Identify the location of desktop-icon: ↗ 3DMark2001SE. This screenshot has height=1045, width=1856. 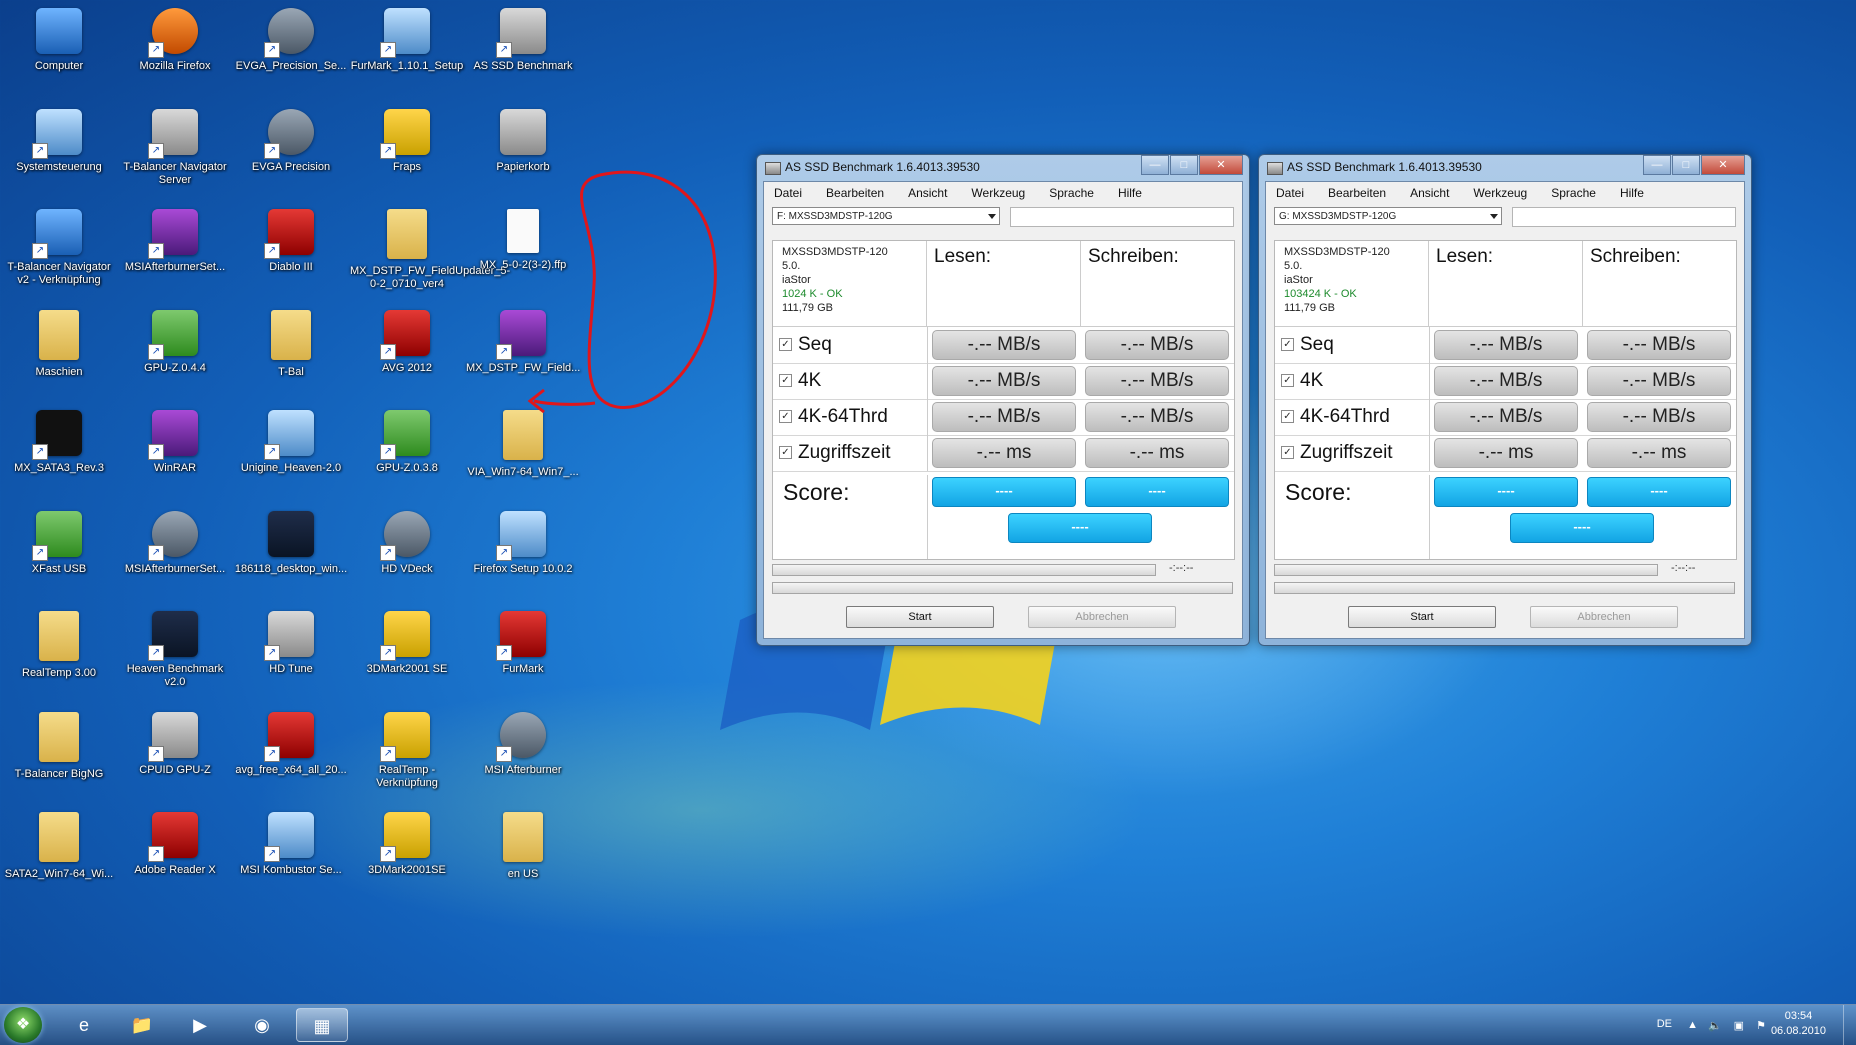
(407, 860).